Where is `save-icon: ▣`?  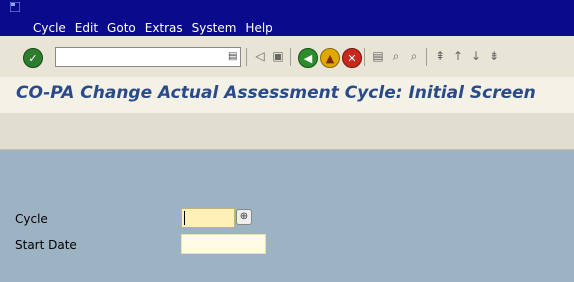 save-icon: ▣ is located at coordinates (278, 56).